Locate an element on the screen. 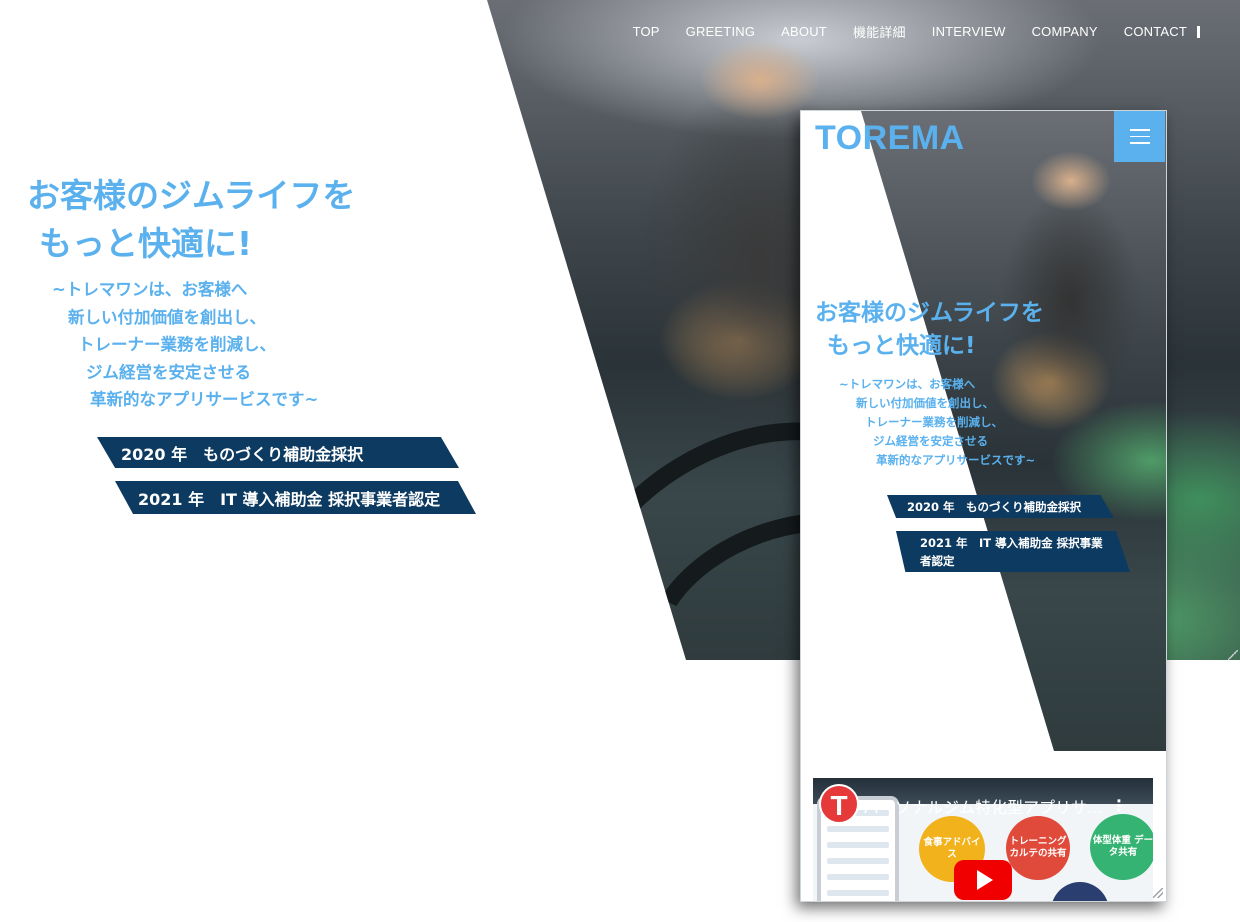 The height and width of the screenshot is (922, 1240). award-badge-2021: 2021 年 IT 導入補助金 採択事業者認定 is located at coordinates (295, 497).